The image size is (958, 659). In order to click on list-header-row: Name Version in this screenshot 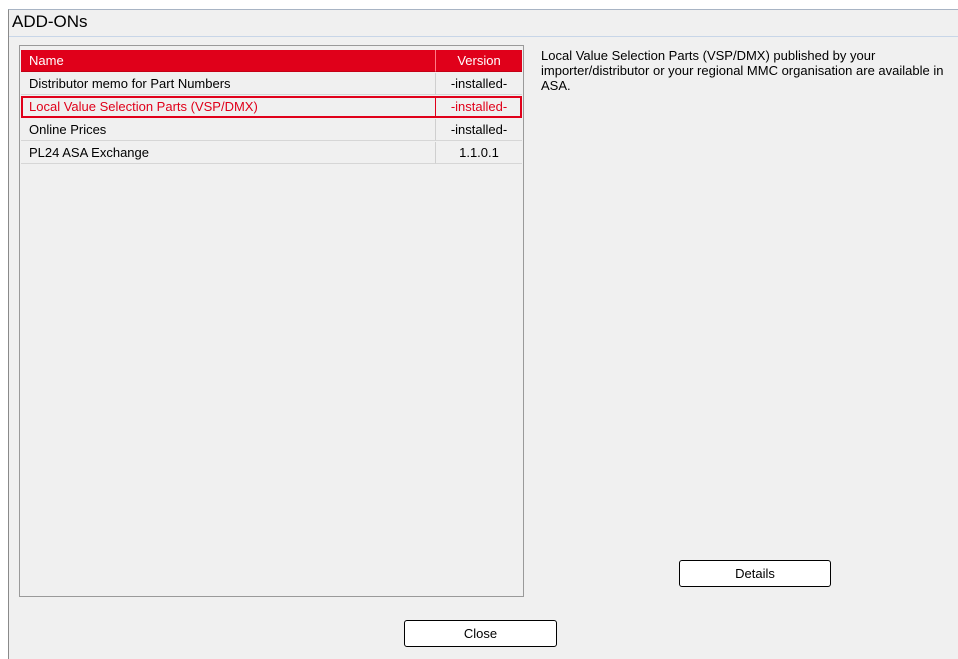, I will do `click(271, 61)`.